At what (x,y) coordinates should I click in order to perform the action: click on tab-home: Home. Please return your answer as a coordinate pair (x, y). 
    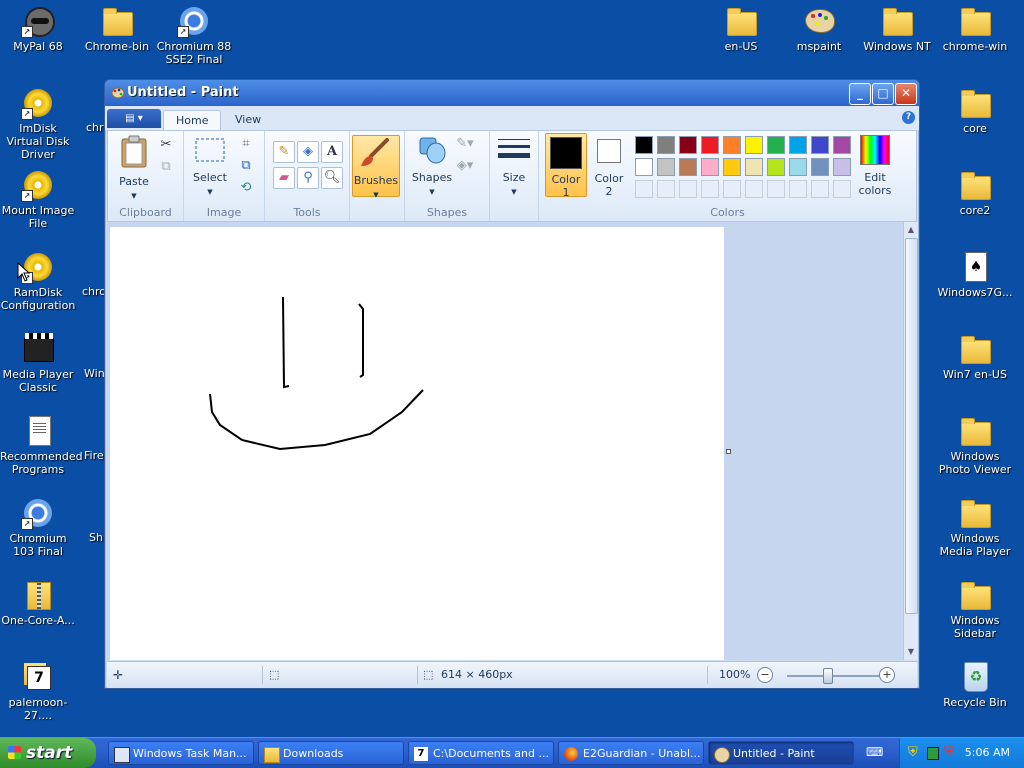
    Looking at the image, I should click on (192, 120).